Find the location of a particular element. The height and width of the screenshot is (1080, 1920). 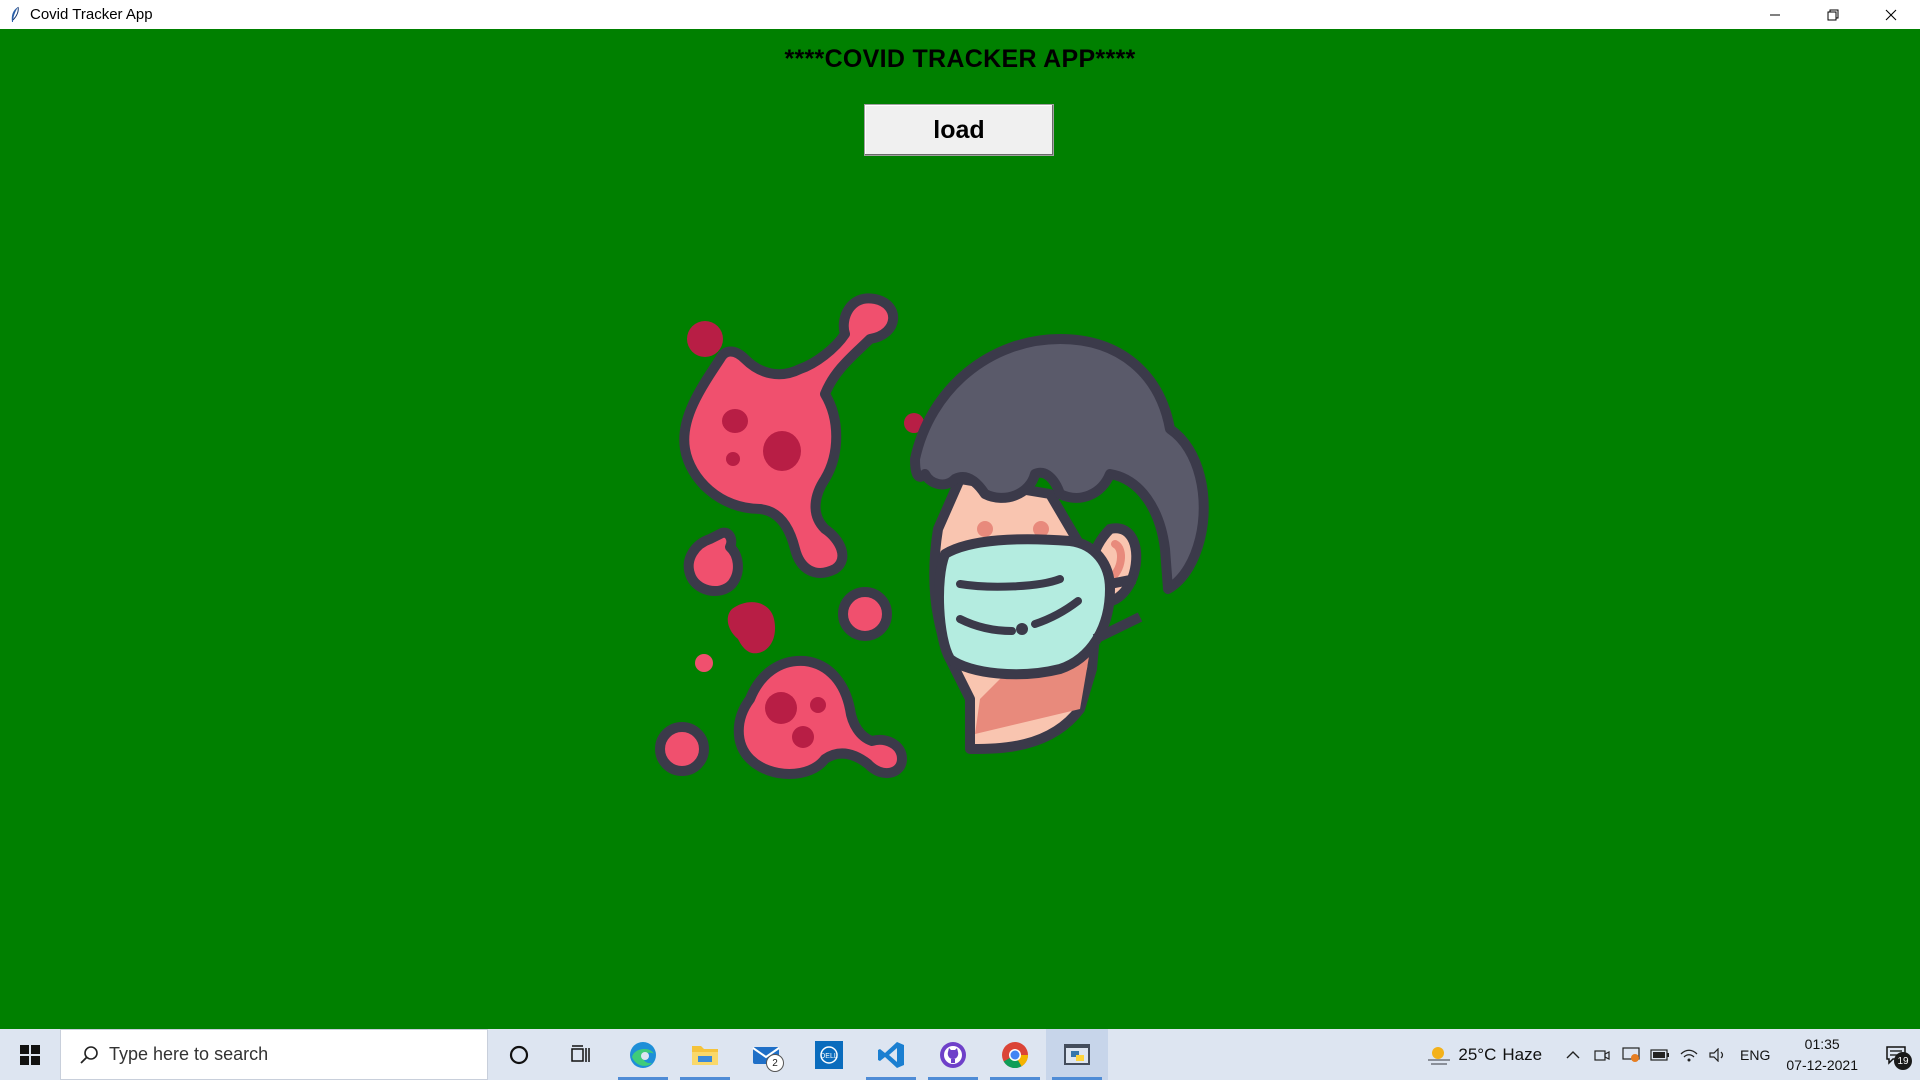

taskbar-file-explorer is located at coordinates (705, 1054).